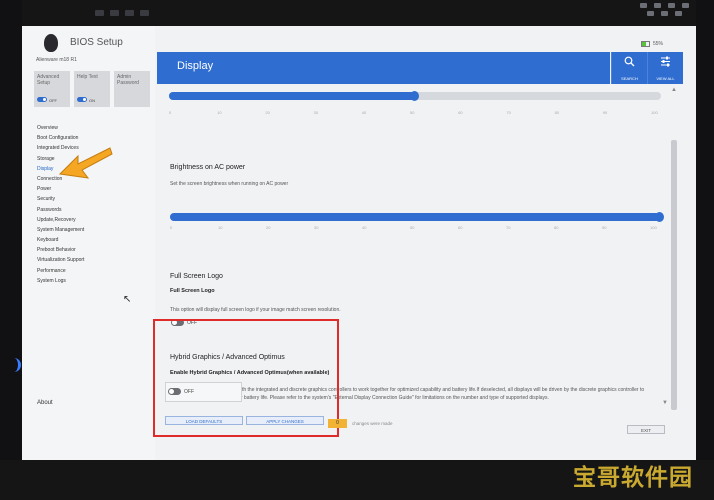  I want to click on sidebar-item-system-management: System Management, so click(60, 230).